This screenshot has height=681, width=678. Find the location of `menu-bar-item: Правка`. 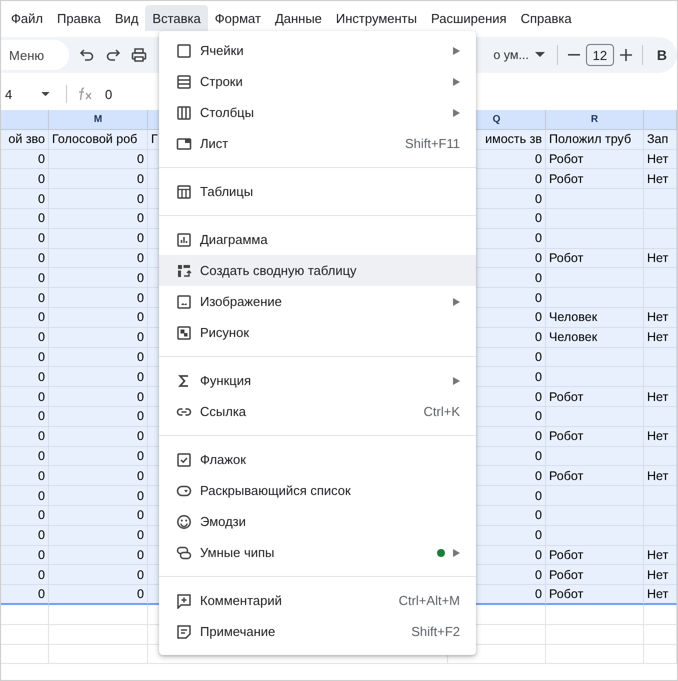

menu-bar-item: Правка is located at coordinates (79, 18).